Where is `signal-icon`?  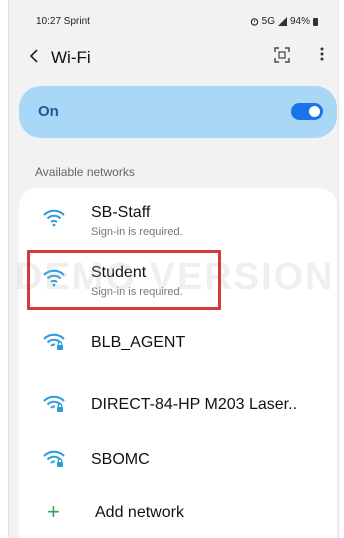 signal-icon is located at coordinates (282, 21).